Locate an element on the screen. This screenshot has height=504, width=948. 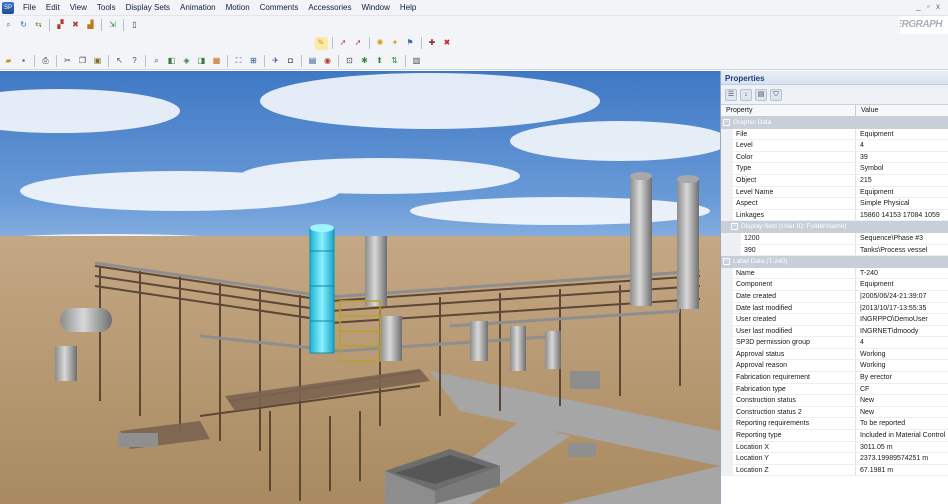
property-value: T-240 is located at coordinates (902, 273).